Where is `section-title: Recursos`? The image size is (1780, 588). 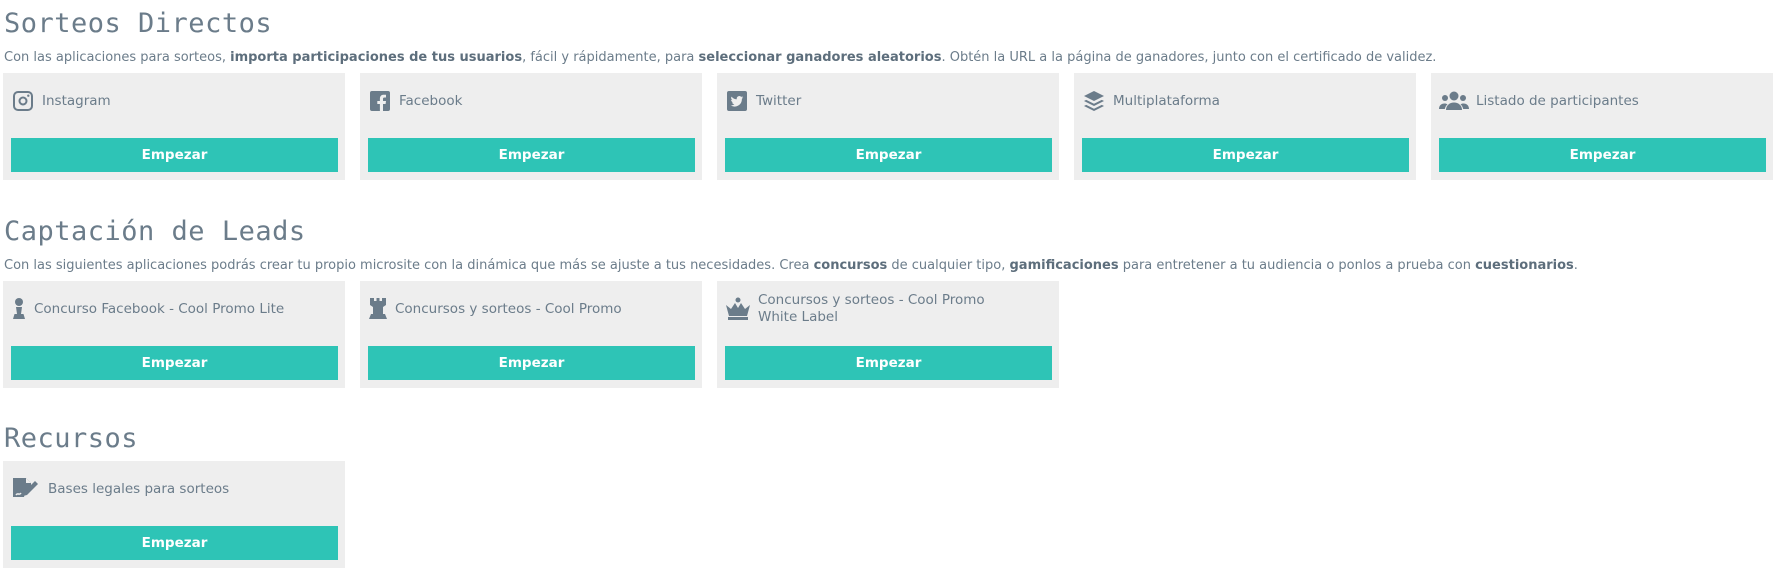
section-title: Recursos is located at coordinates (71, 438).